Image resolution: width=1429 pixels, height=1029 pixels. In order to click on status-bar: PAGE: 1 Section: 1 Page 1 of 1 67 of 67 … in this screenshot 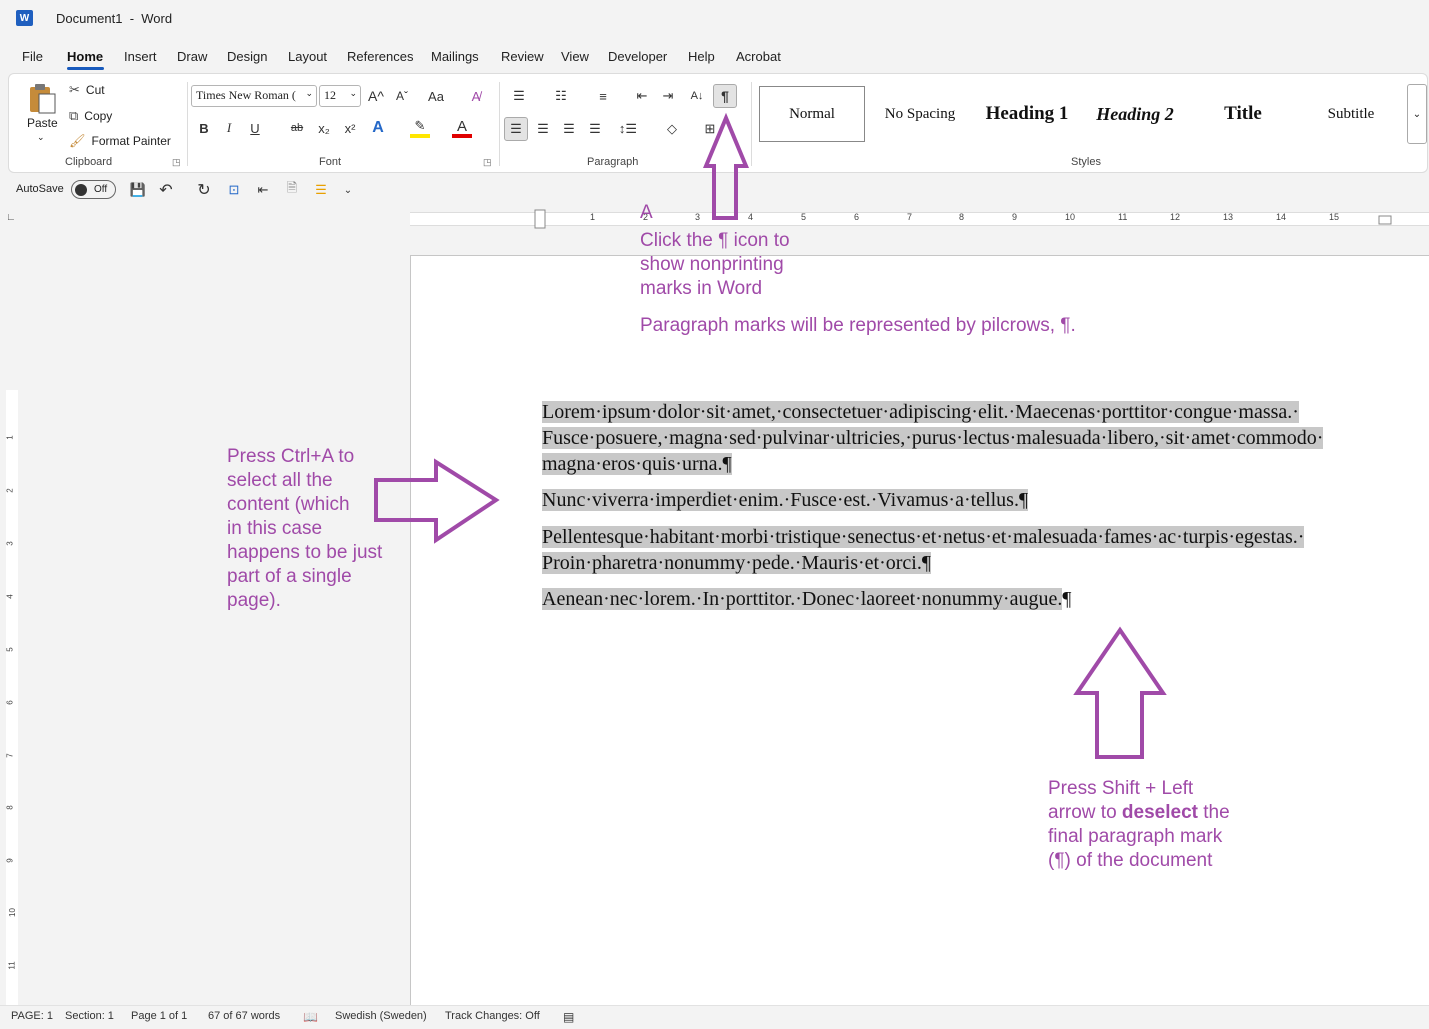, I will do `click(714, 1017)`.